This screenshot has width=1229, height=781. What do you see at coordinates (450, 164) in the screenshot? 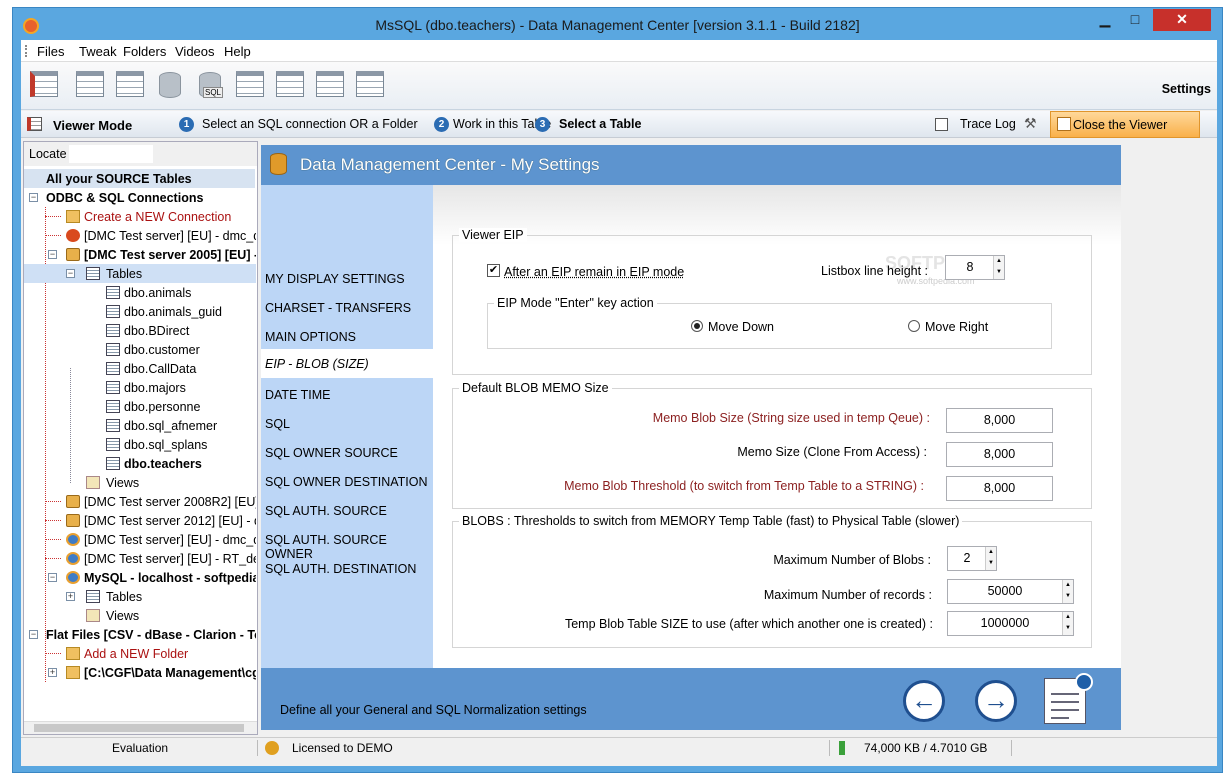
I see `settings-title: Data Management Center - My Settings` at bounding box center [450, 164].